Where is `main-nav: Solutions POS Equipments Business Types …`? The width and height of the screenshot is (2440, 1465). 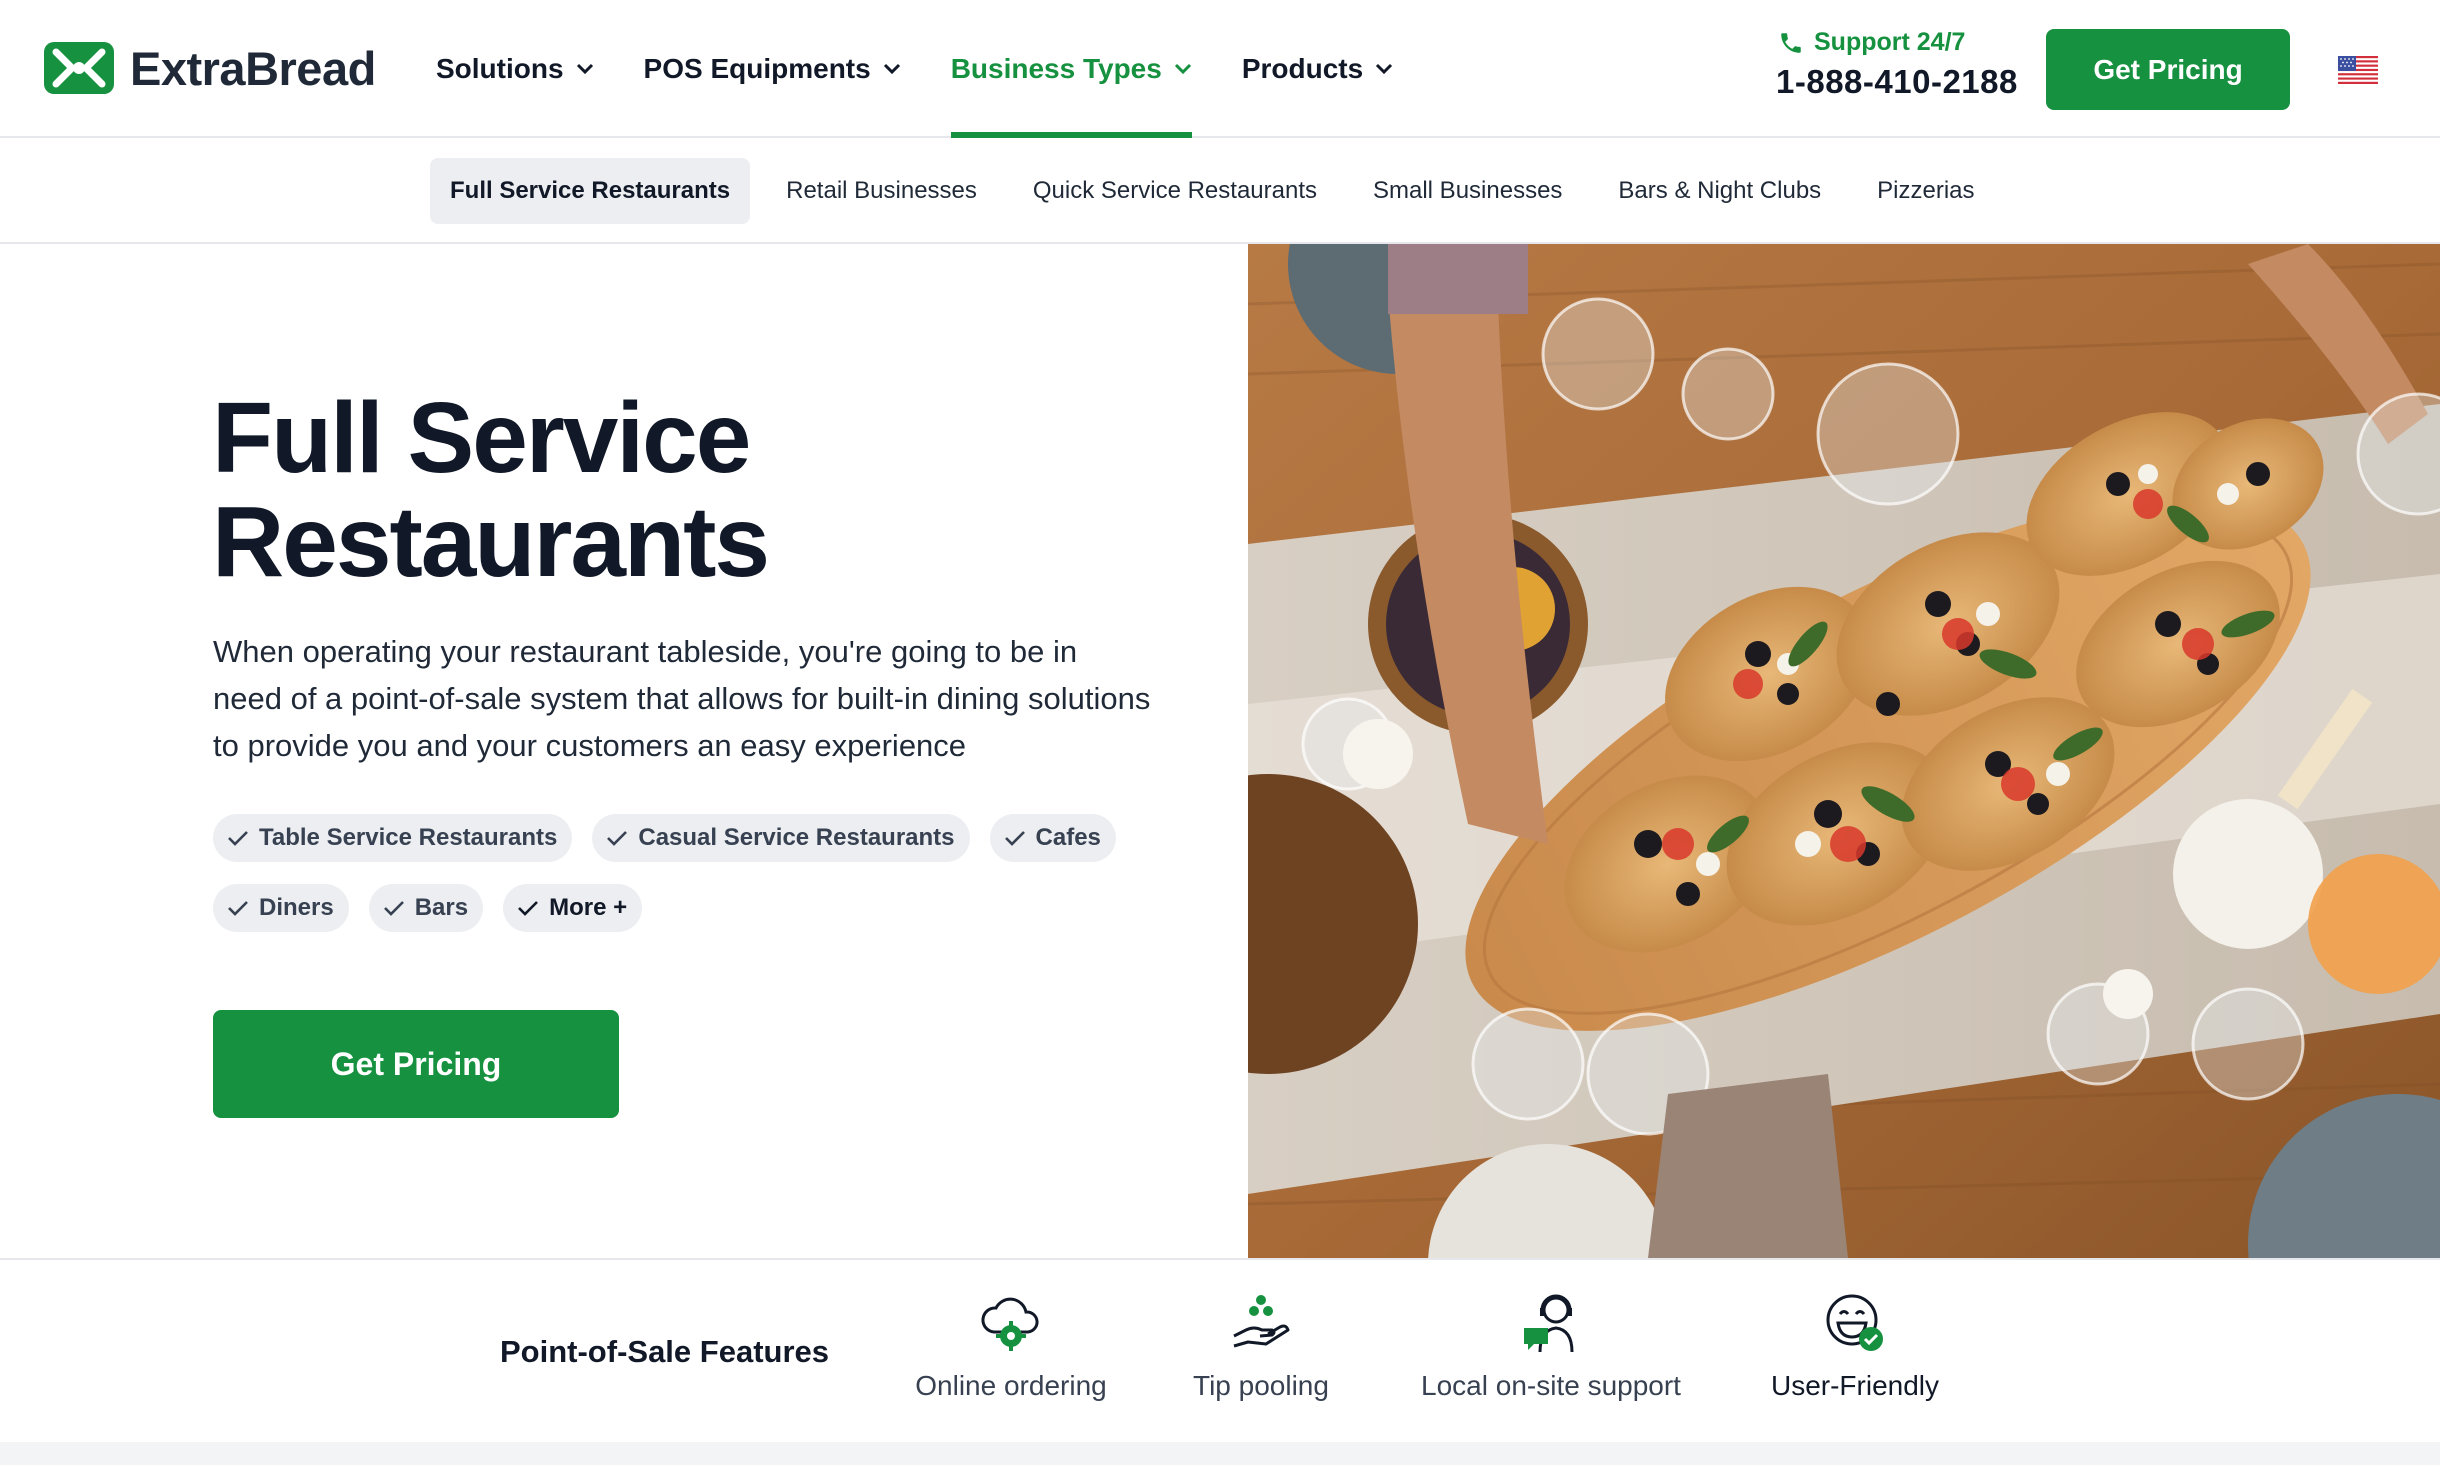 main-nav: Solutions POS Equipments Business Types … is located at coordinates (939, 69).